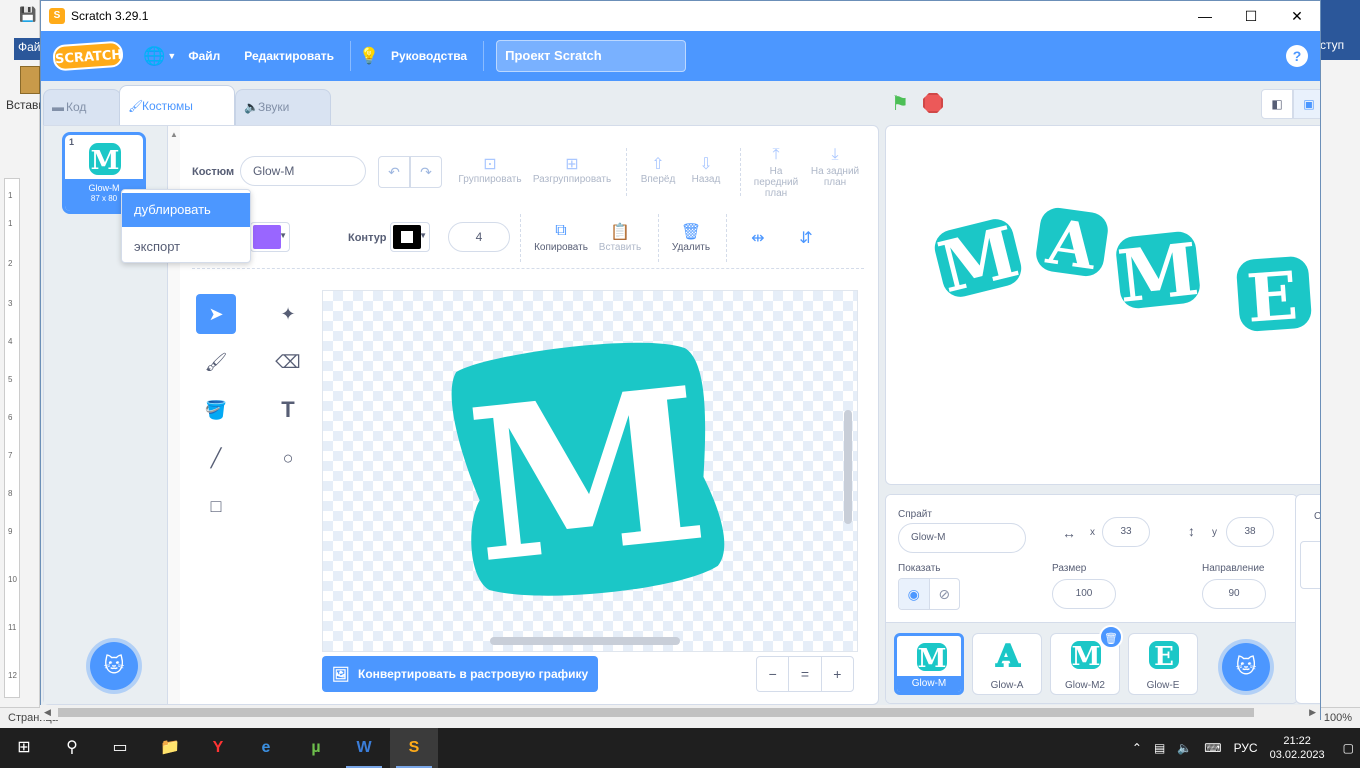  What do you see at coordinates (773, 674) in the screenshot?
I see `zoom-out-button: −` at bounding box center [773, 674].